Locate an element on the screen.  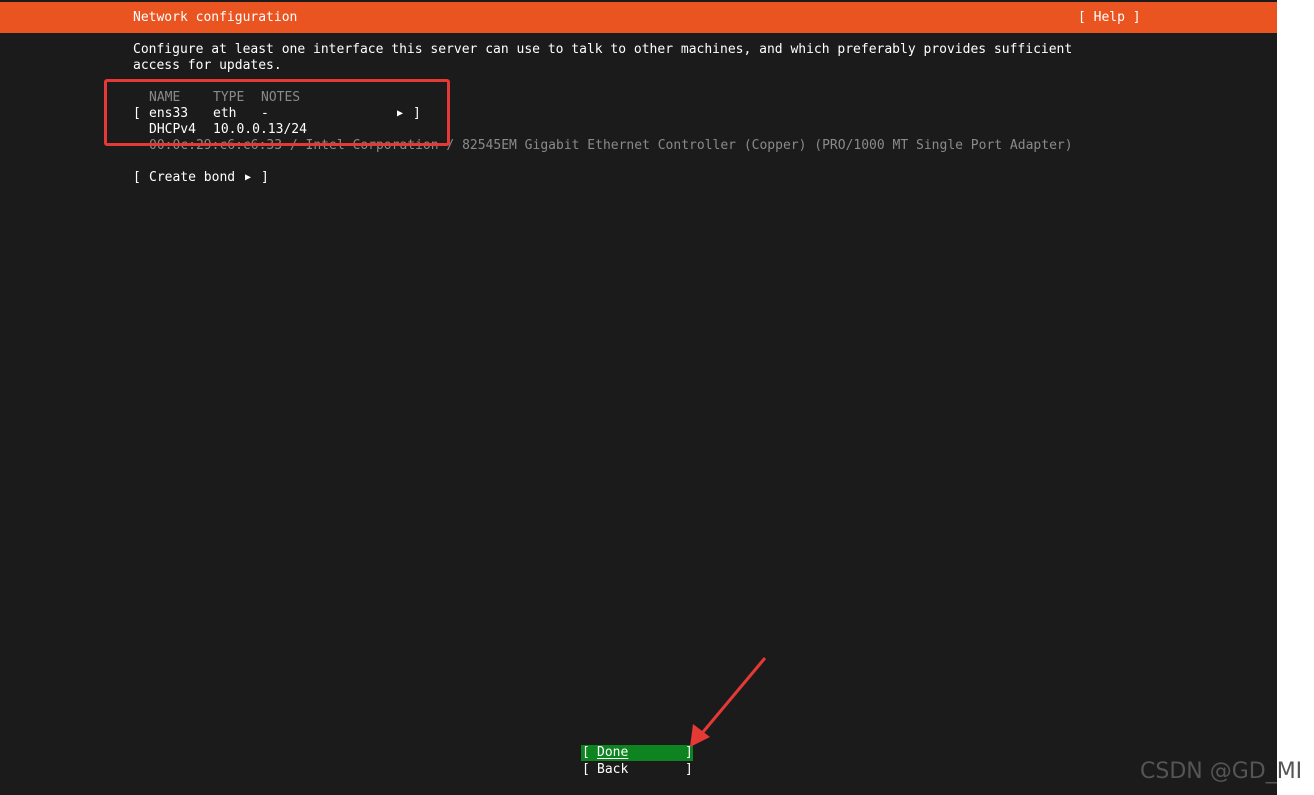
back-close-bracket: ] is located at coordinates (689, 769).